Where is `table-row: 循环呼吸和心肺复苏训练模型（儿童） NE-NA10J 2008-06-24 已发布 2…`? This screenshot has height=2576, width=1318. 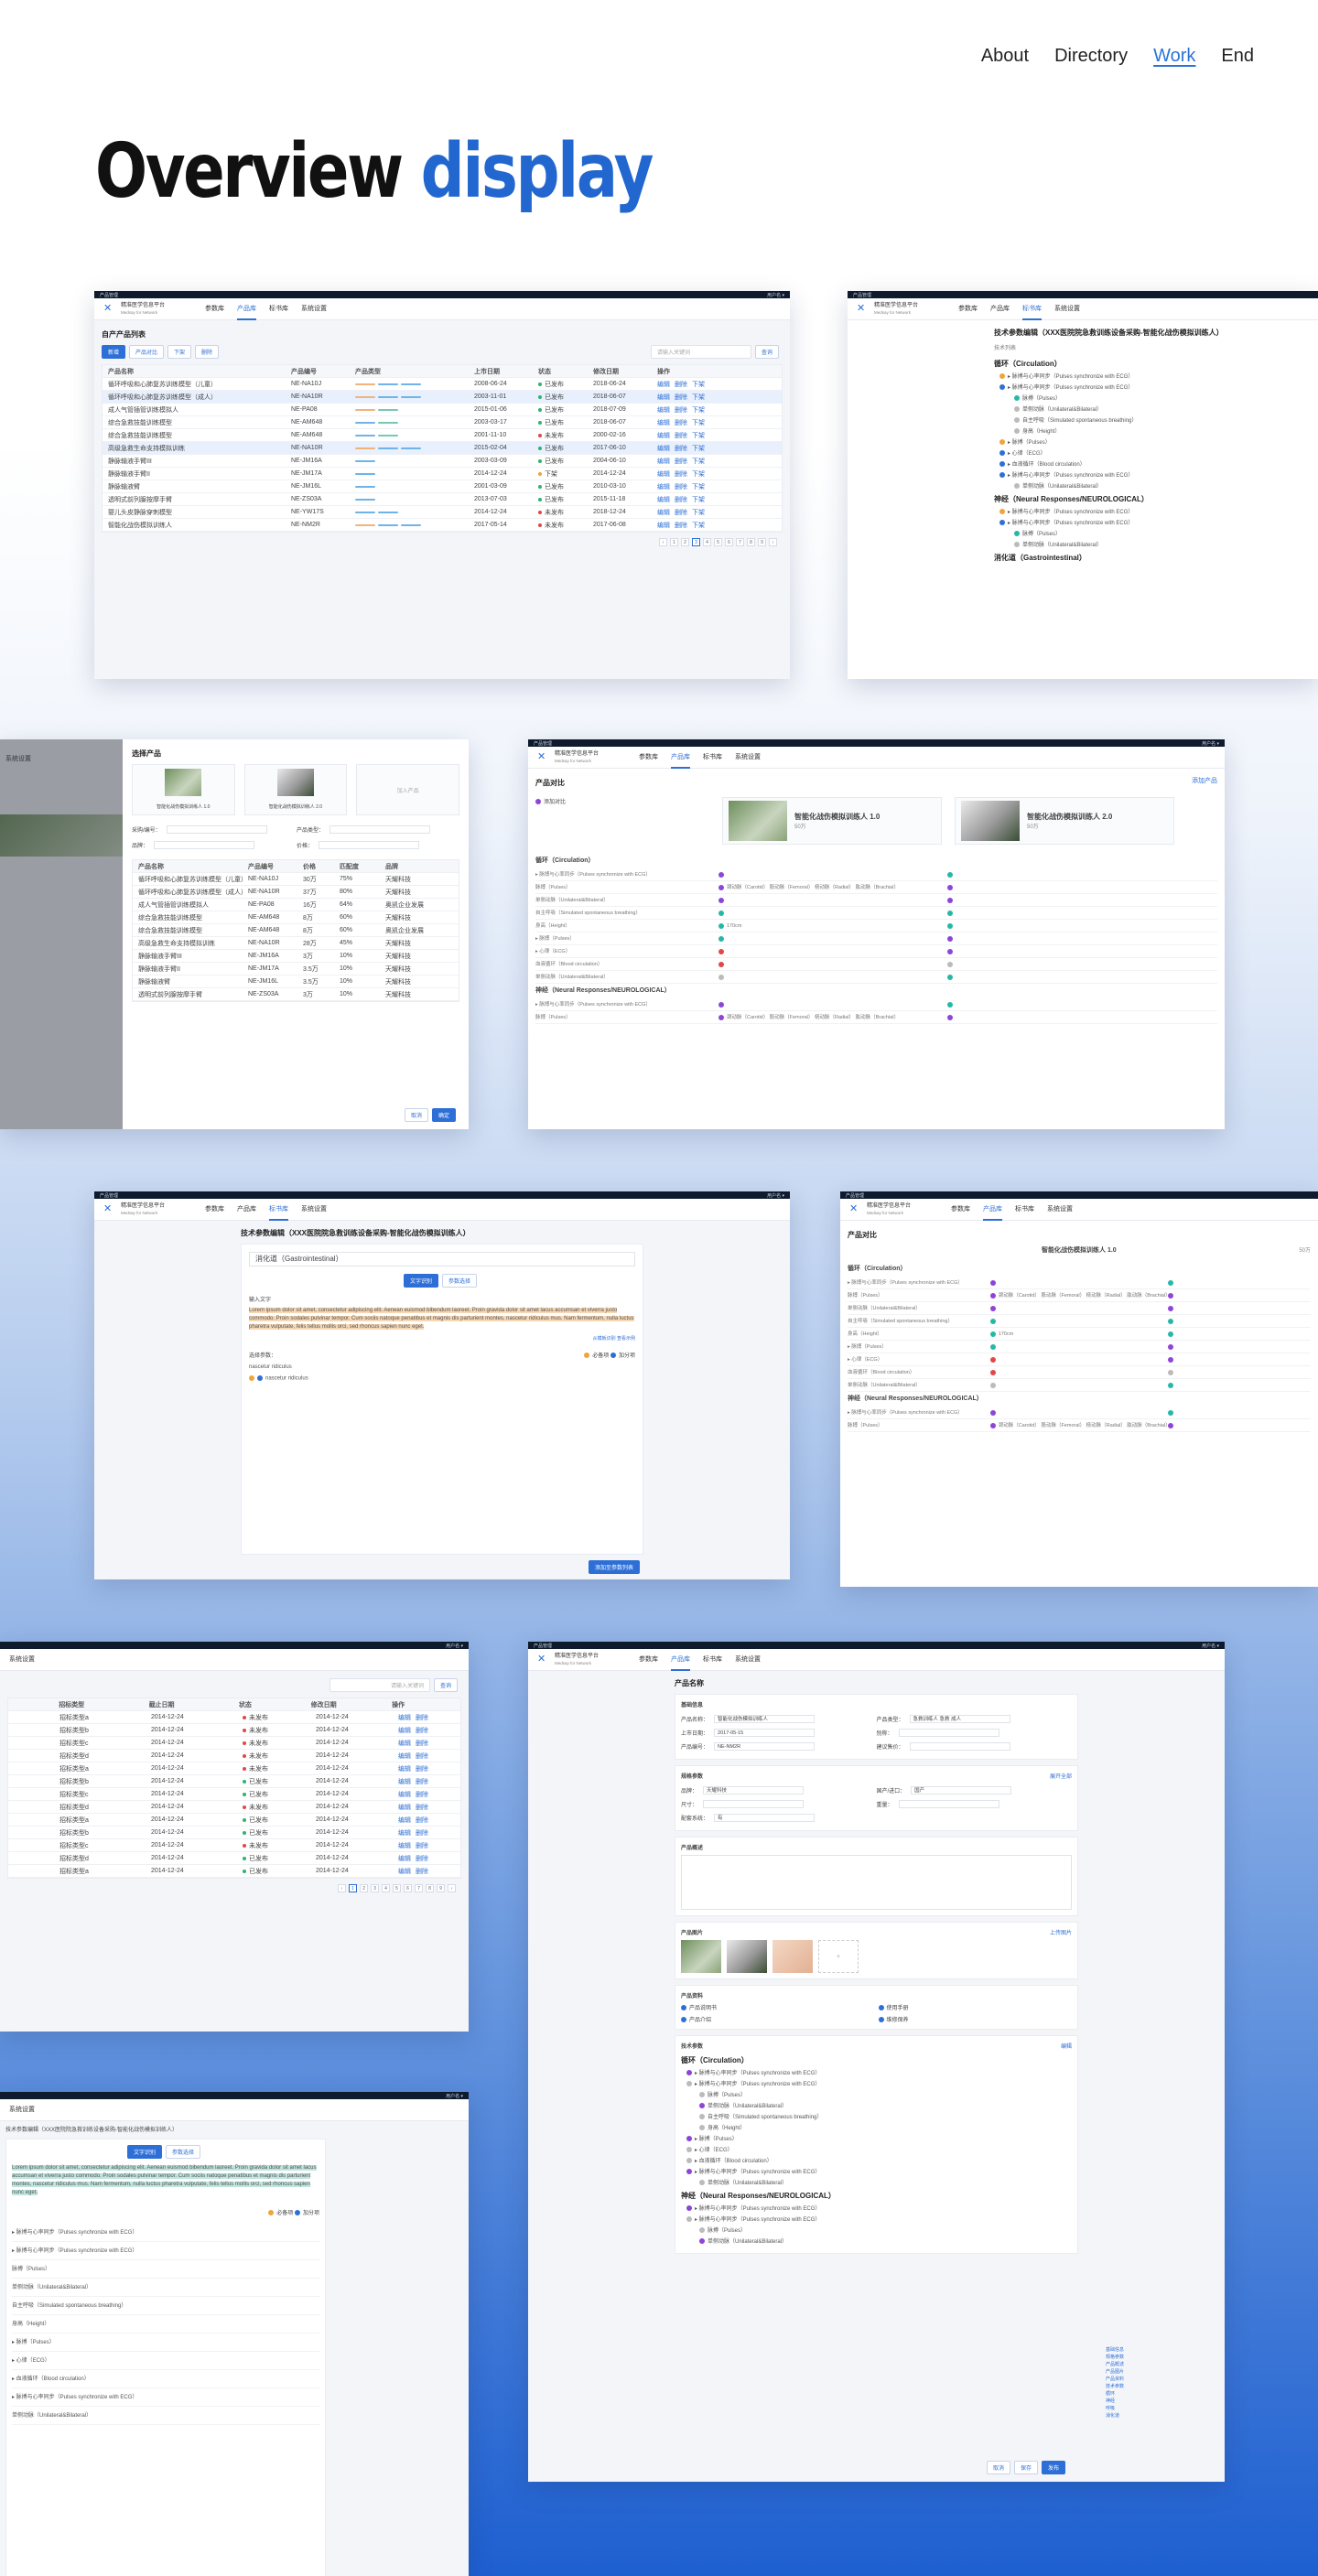
table-row: 循环呼吸和心肺复苏训练模型（儿童） NE-NA10J 2008-06-24 已发布 2… is located at coordinates (442, 385).